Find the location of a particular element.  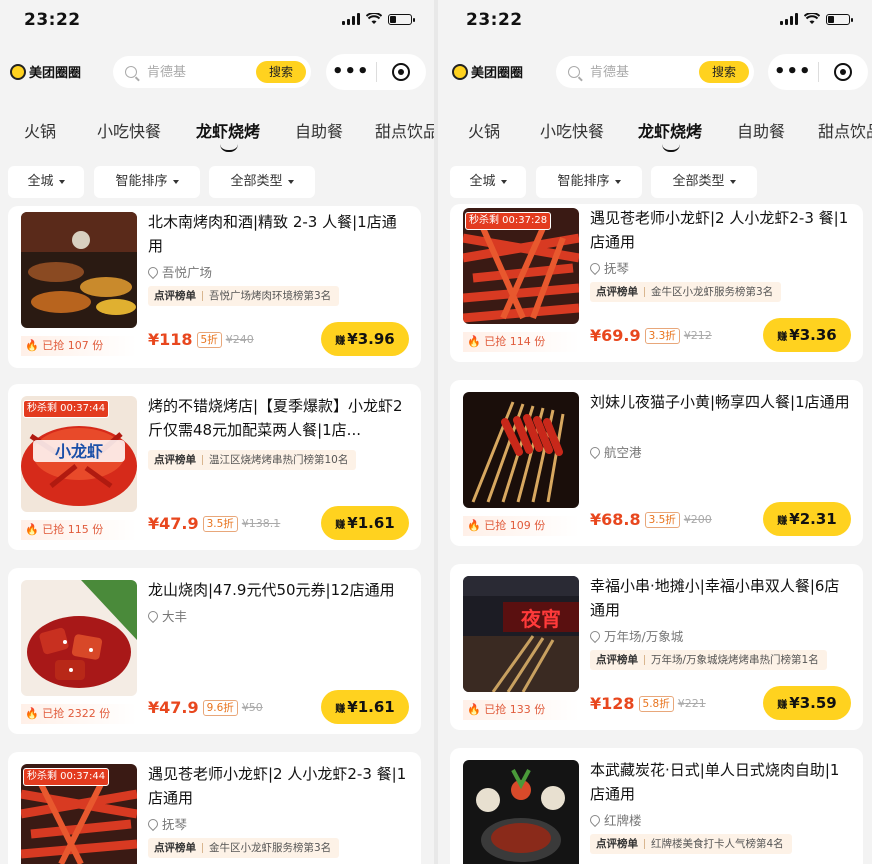

filter-sort-label: 智能排序 is located at coordinates (141, 181).